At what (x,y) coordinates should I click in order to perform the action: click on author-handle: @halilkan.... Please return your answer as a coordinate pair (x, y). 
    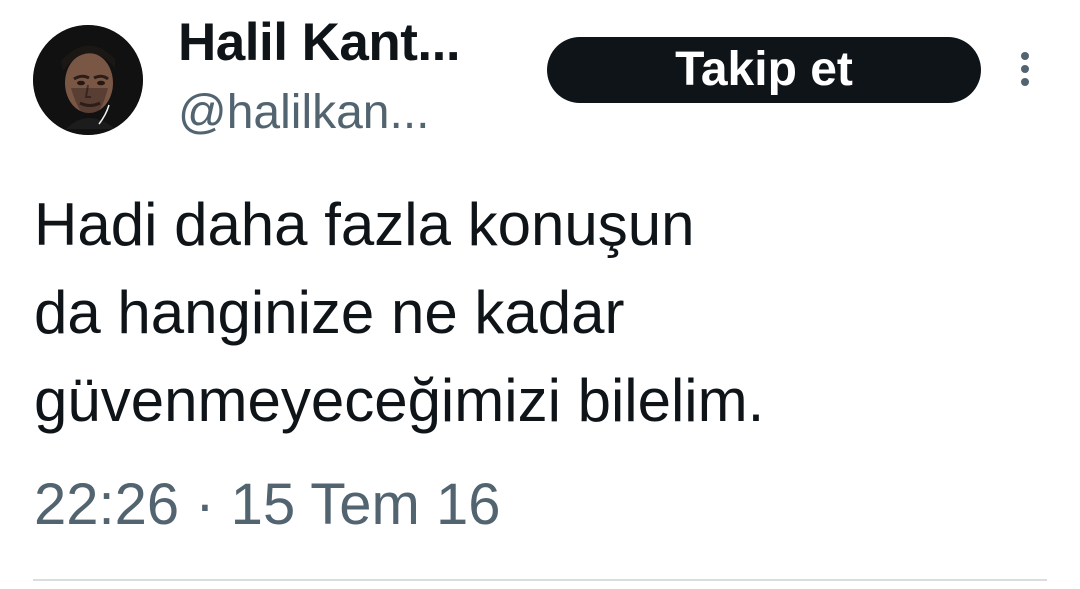
    Looking at the image, I should click on (304, 112).